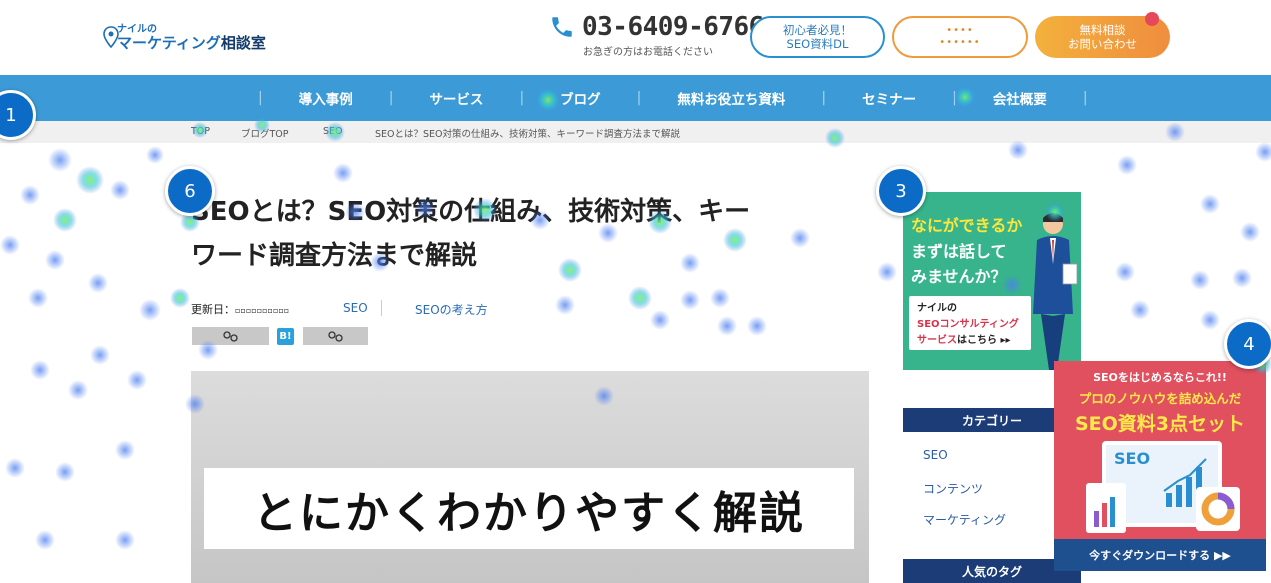  What do you see at coordinates (451, 309) in the screenshot?
I see `tag-seo-thinking: SEOの考え方` at bounding box center [451, 309].